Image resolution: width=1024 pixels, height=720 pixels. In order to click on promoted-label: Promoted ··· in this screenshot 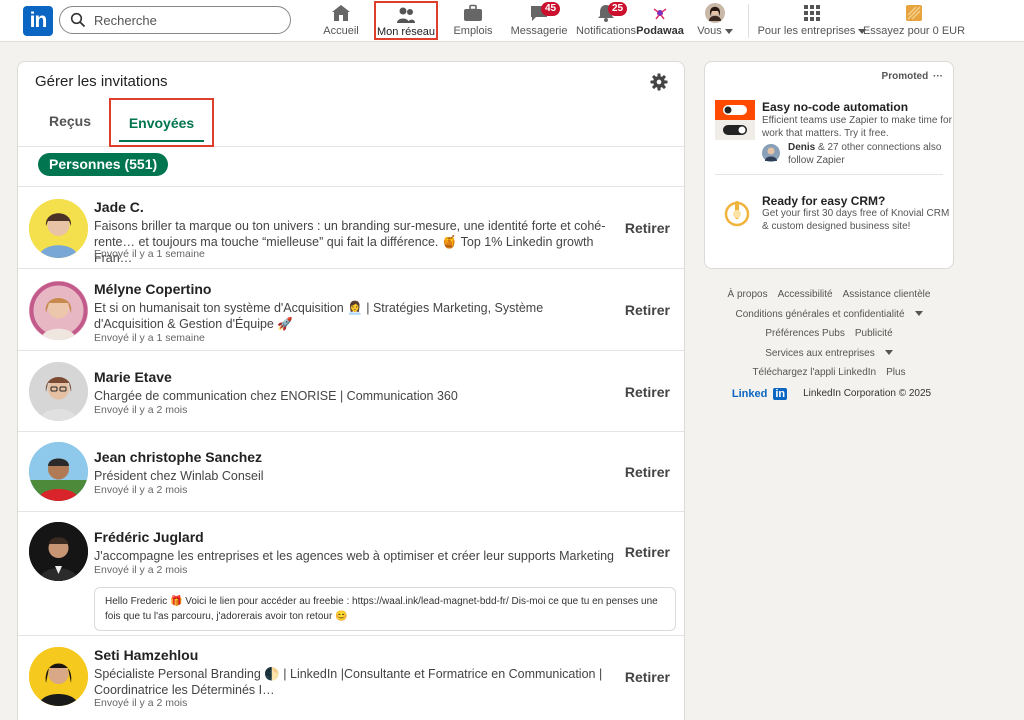, I will do `click(912, 76)`.